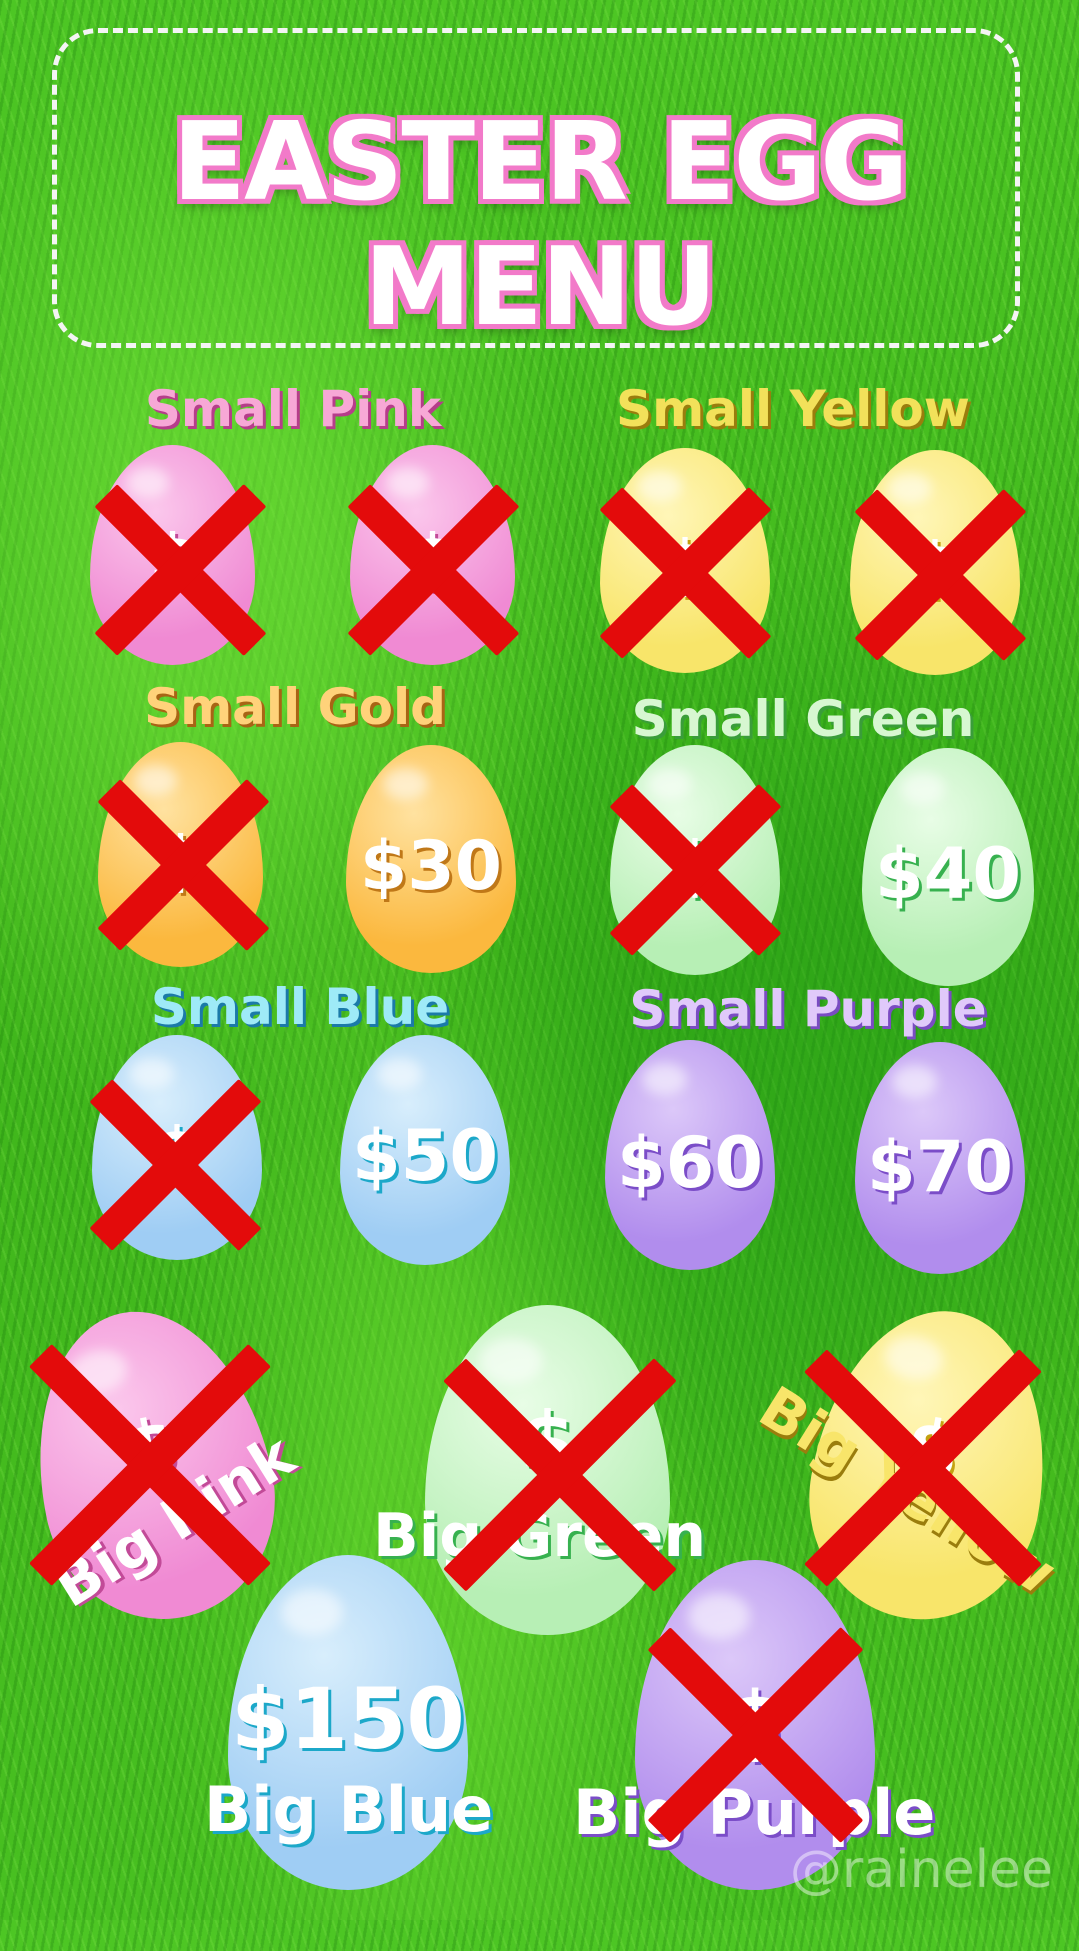 The width and height of the screenshot is (1079, 1951). I want to click on egg-price: $40, so click(948, 874).